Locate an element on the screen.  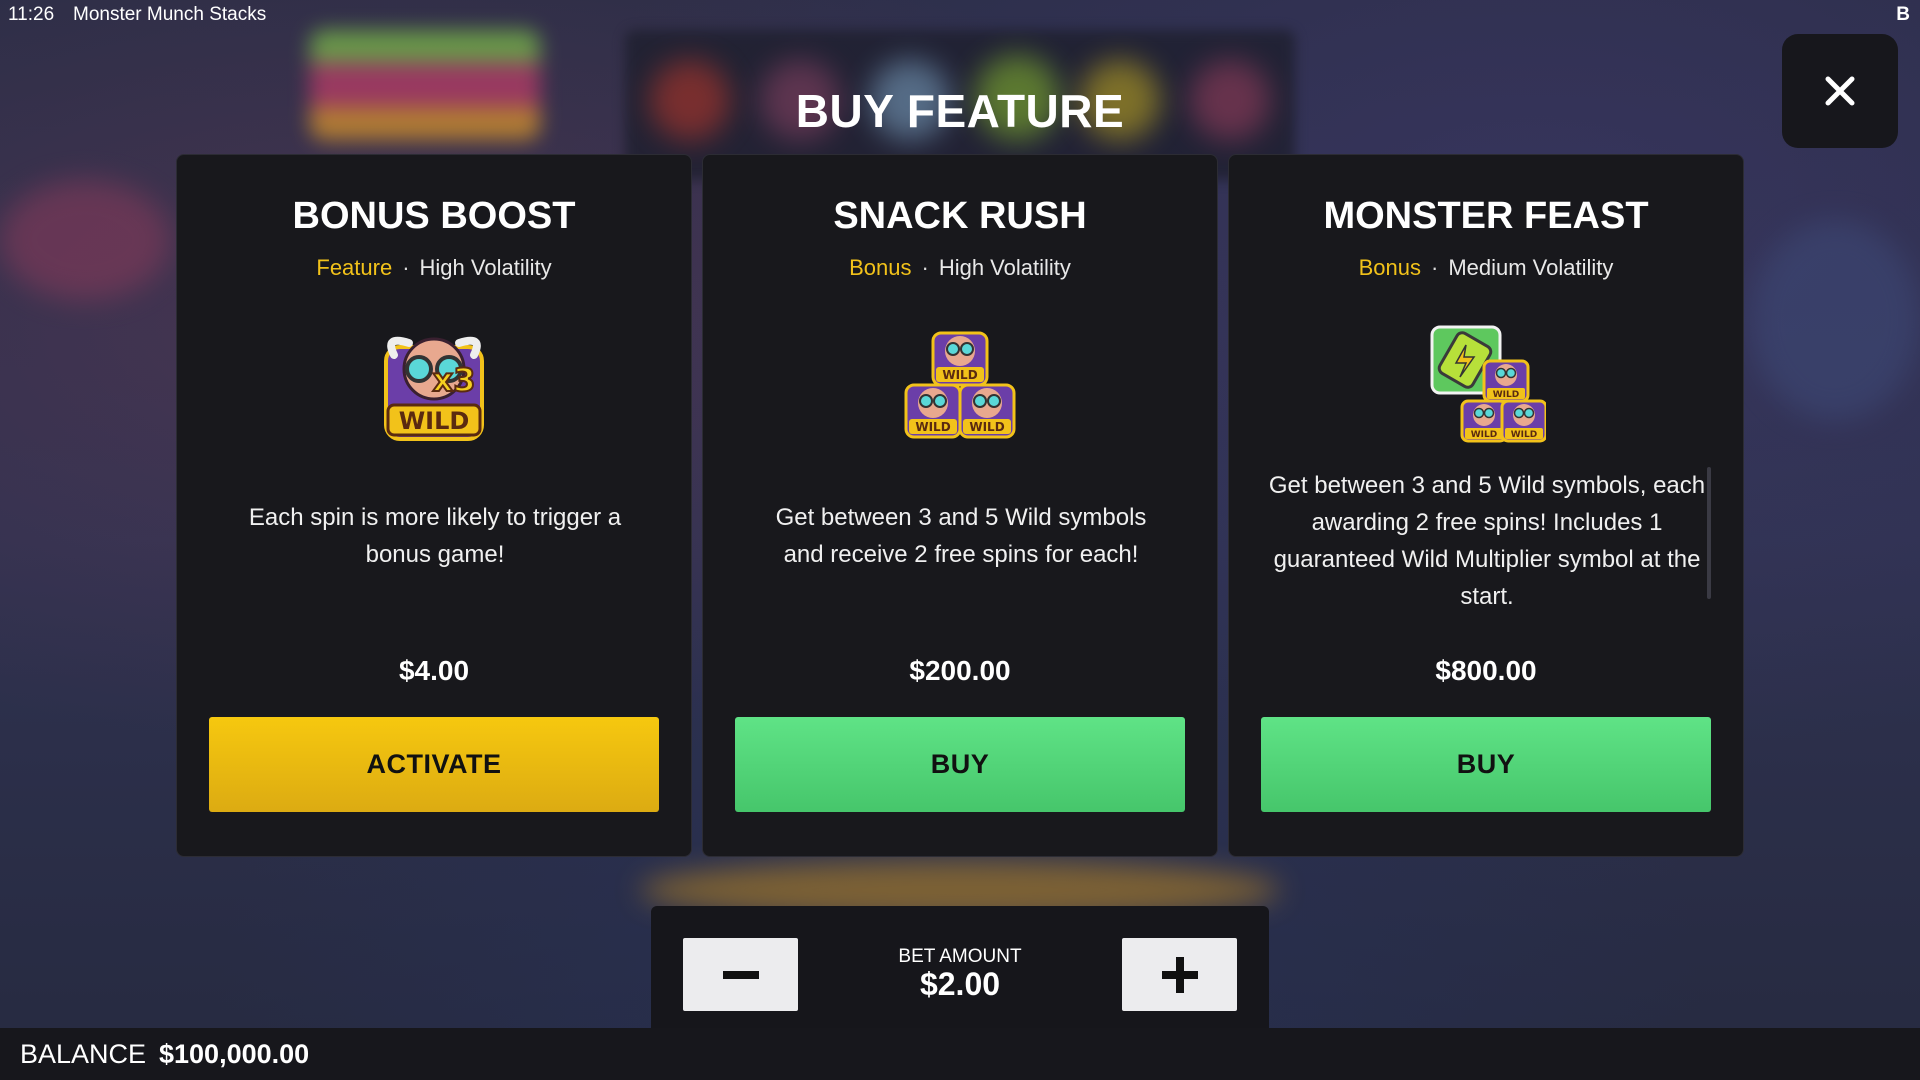
plus-icon is located at coordinates (1179, 974).